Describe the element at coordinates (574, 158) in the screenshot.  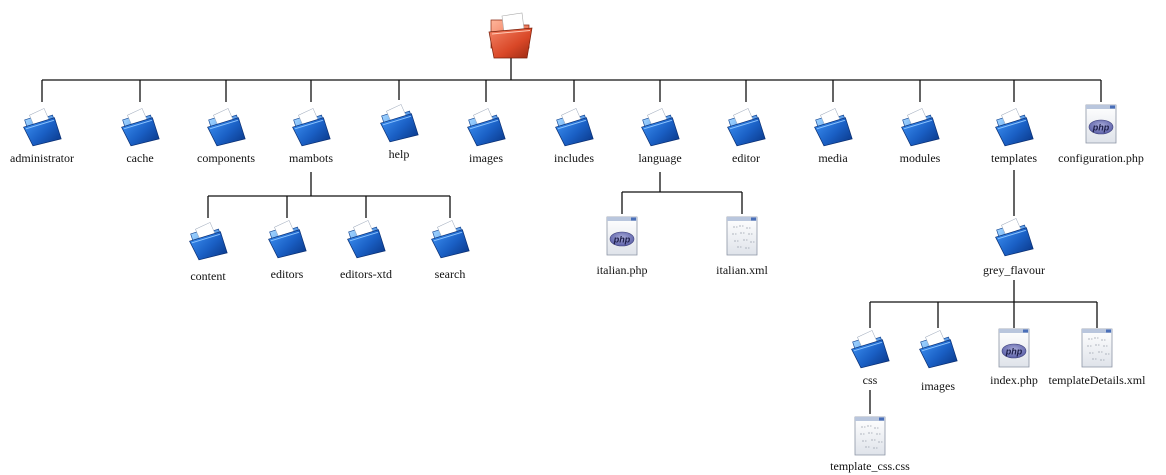
I see `node-label-includes: includes` at that location.